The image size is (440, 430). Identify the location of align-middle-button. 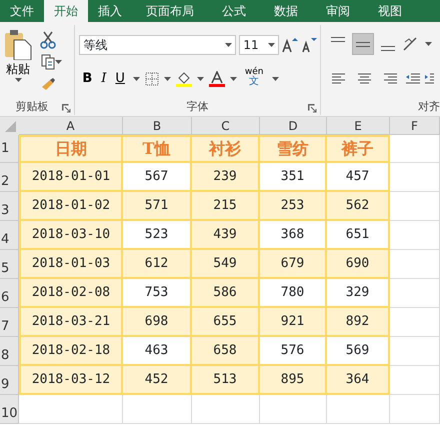
(363, 44).